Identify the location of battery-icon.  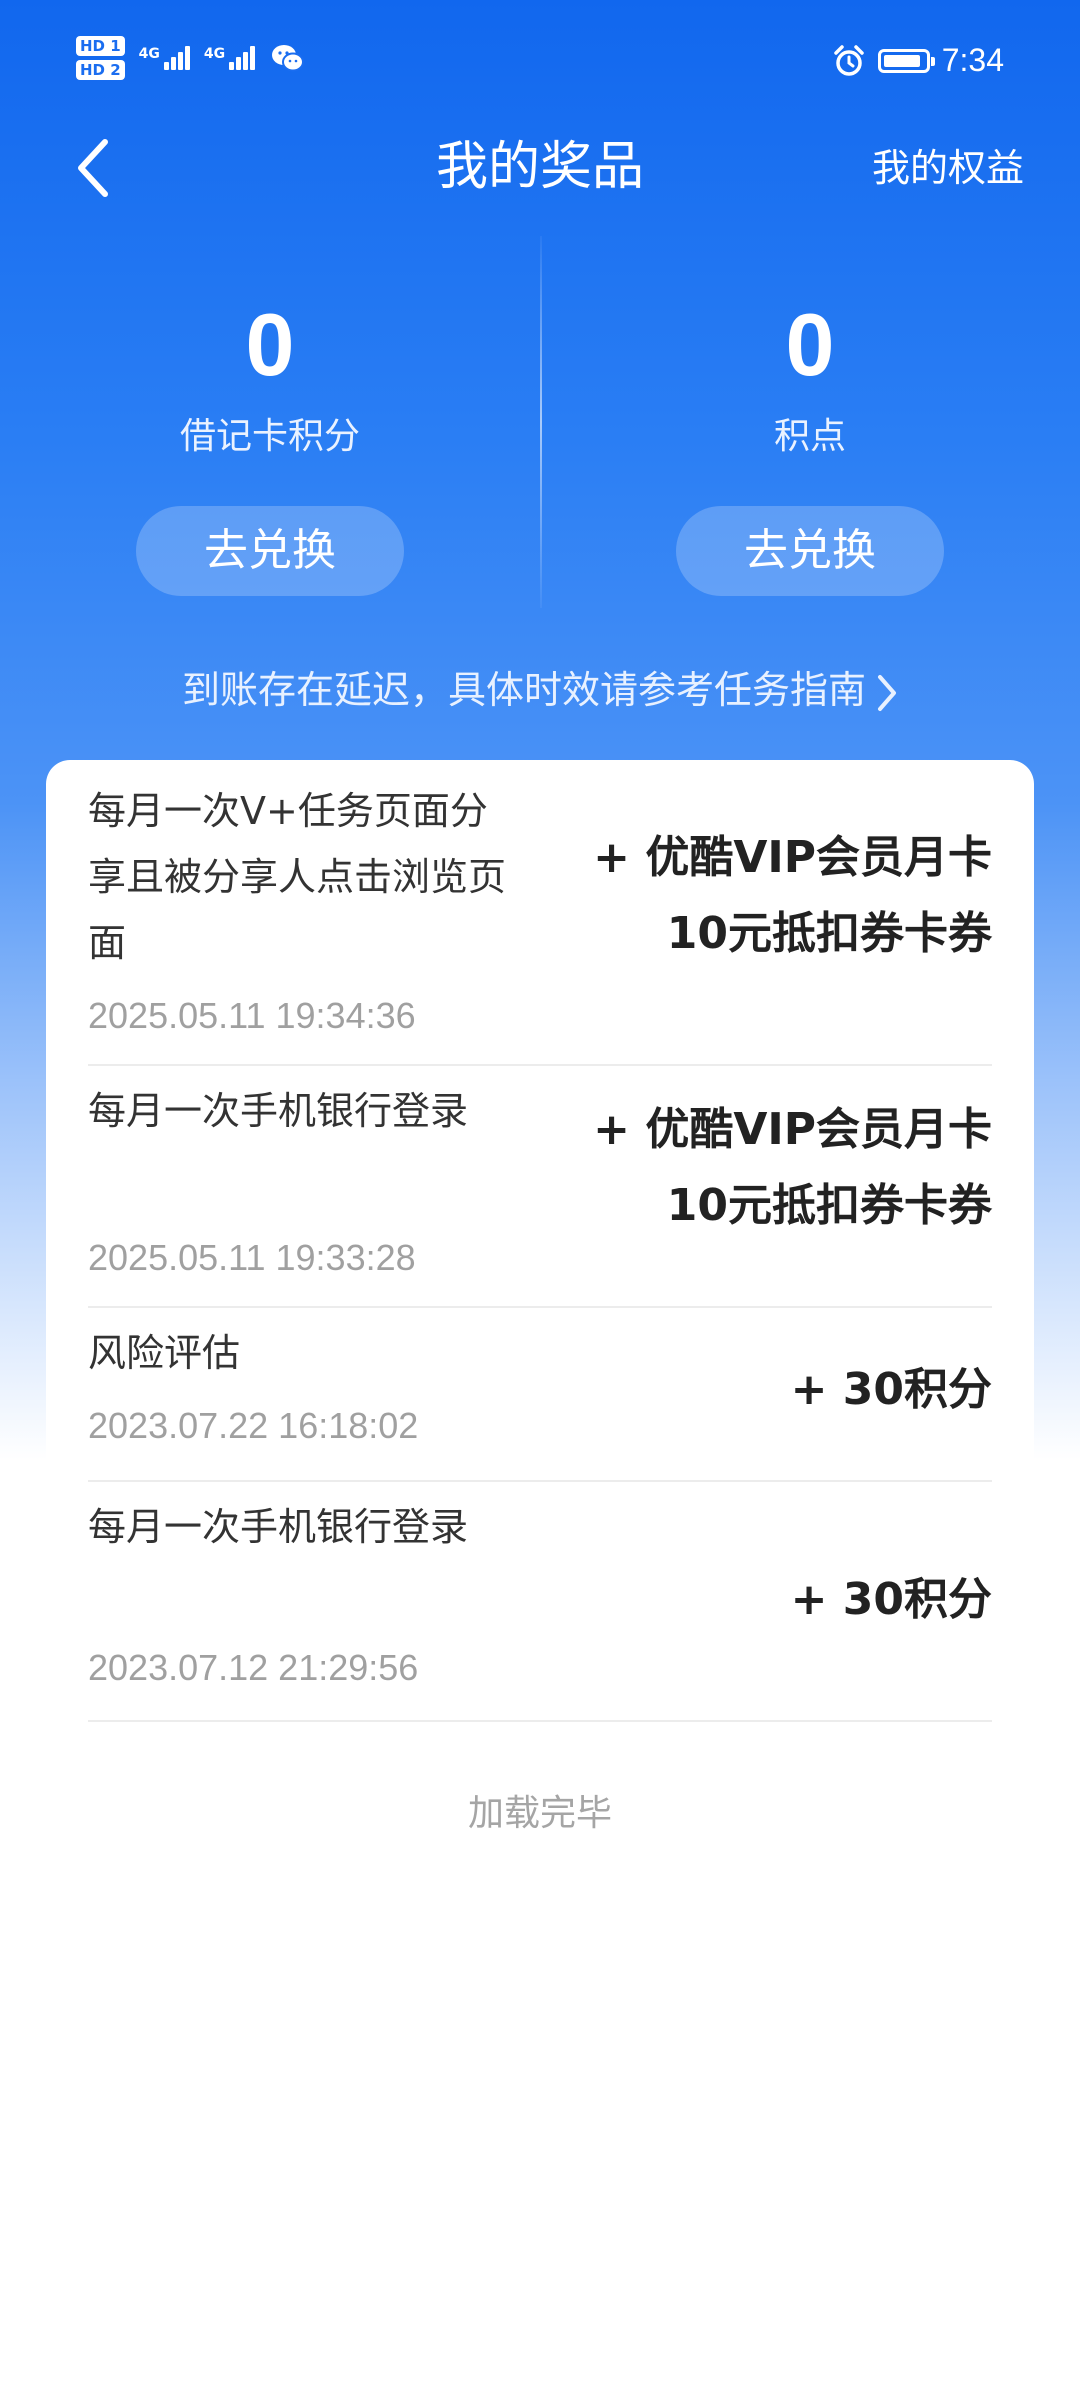
(906, 60).